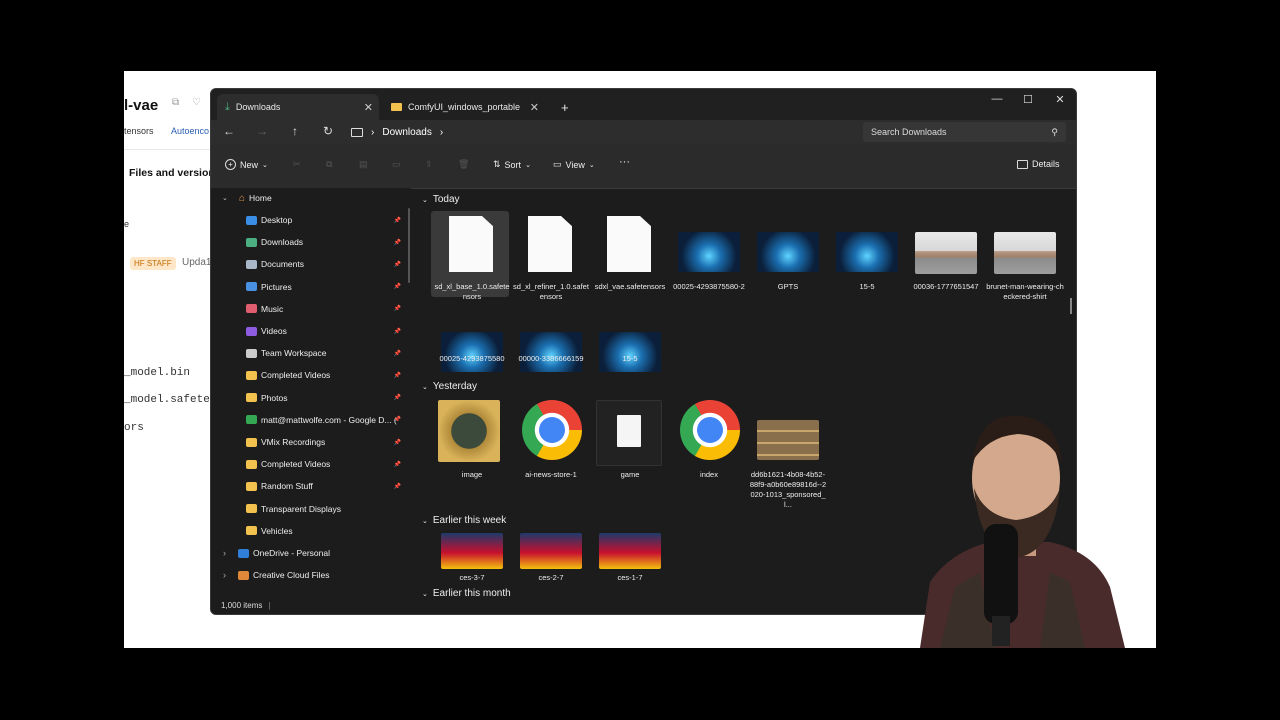 This screenshot has height=720, width=1280. I want to click on tab-downloads: ⤓ Downloads ✕, so click(298, 107).